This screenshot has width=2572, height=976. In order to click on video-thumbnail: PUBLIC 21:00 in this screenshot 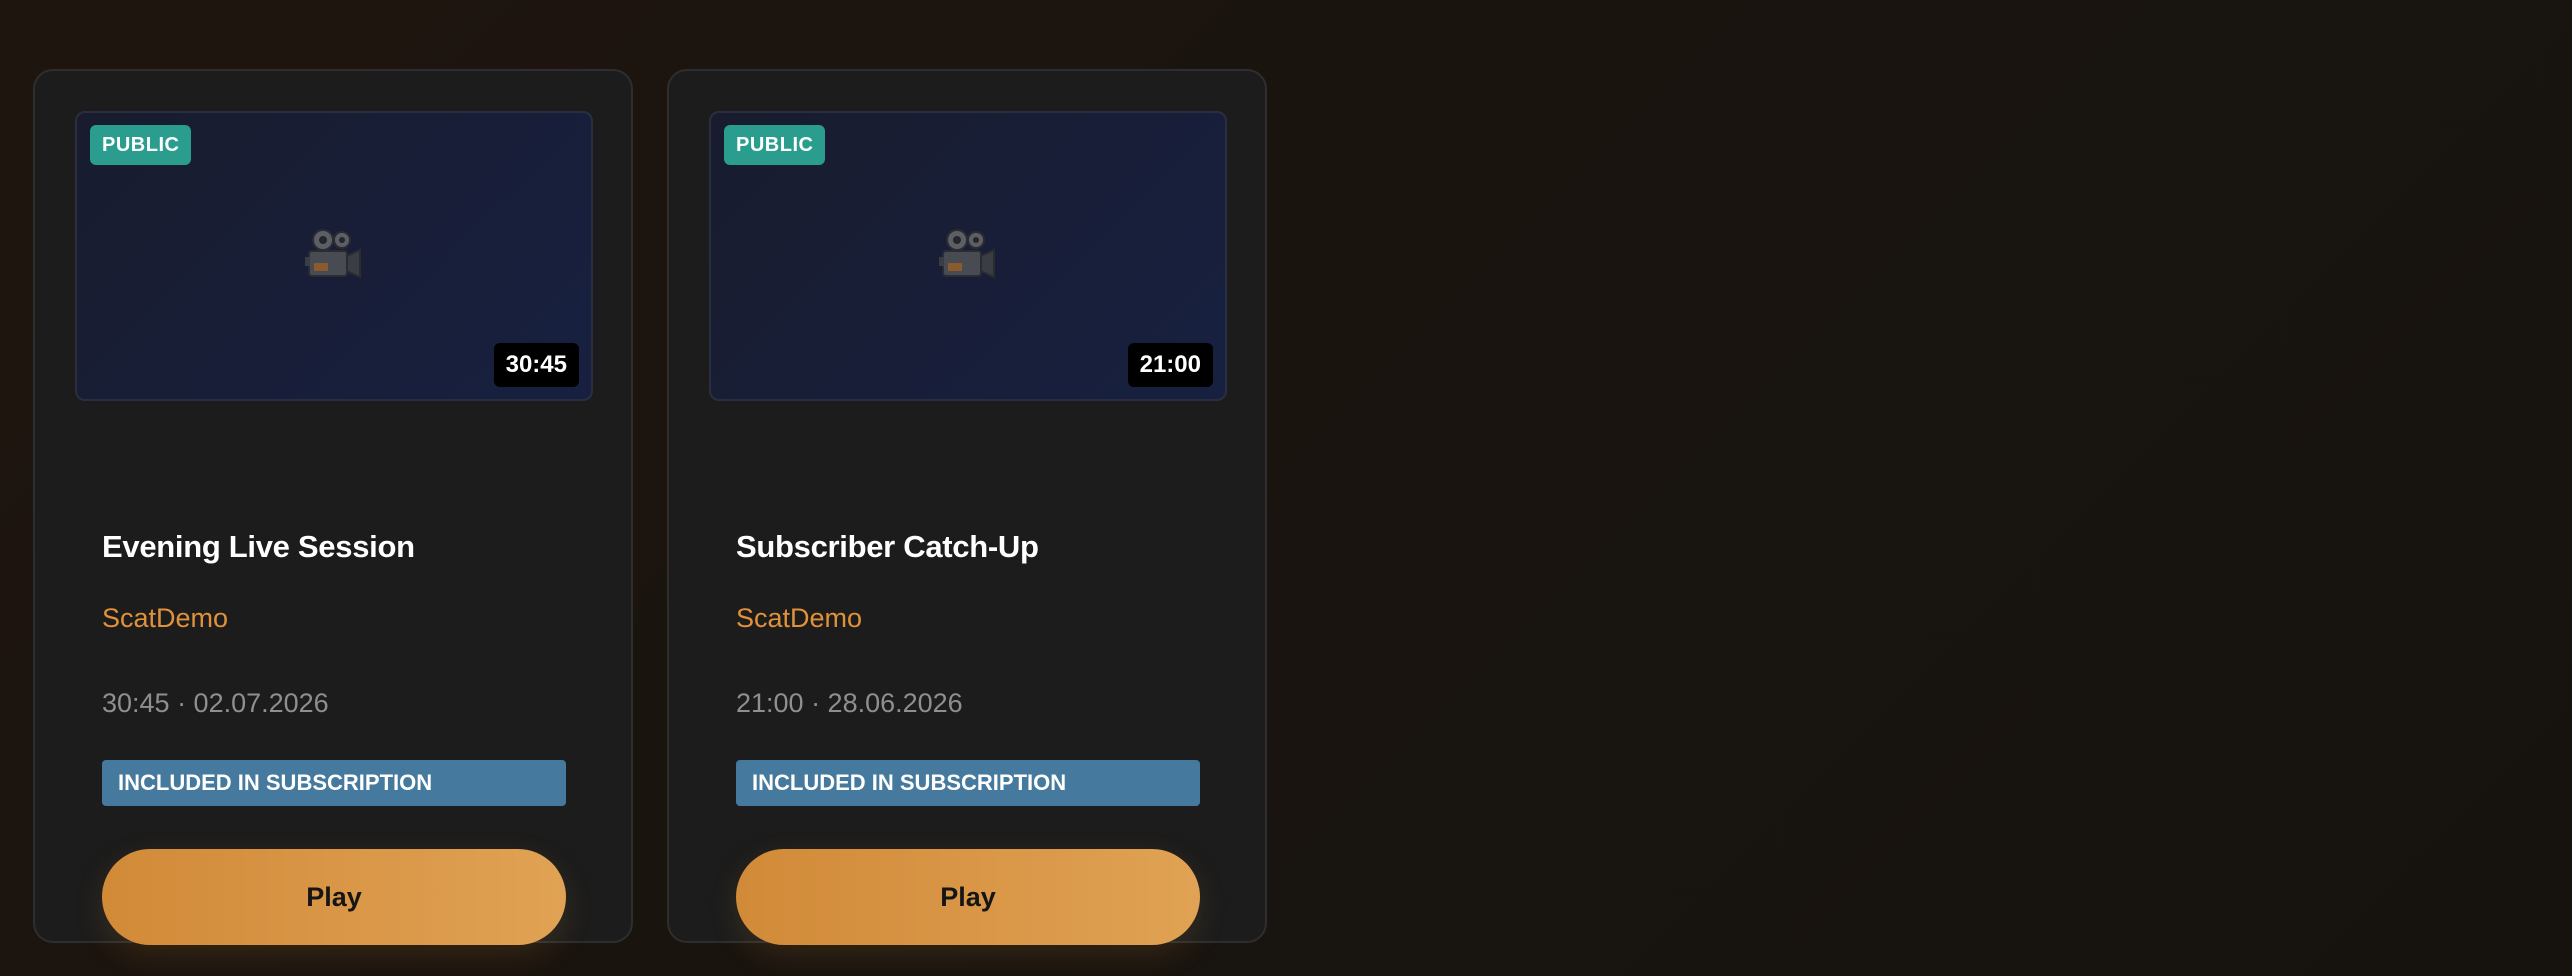, I will do `click(968, 256)`.